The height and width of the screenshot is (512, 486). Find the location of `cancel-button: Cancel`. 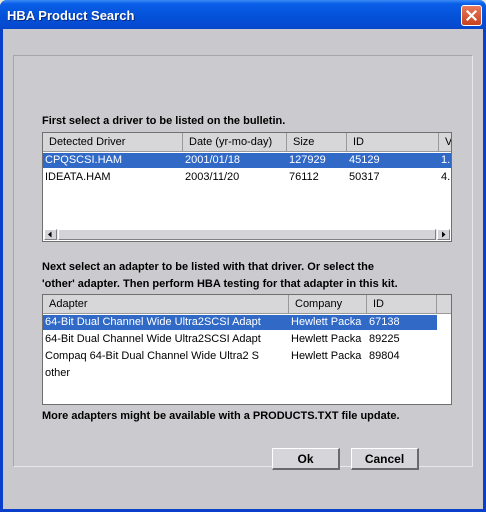

cancel-button: Cancel is located at coordinates (385, 459).